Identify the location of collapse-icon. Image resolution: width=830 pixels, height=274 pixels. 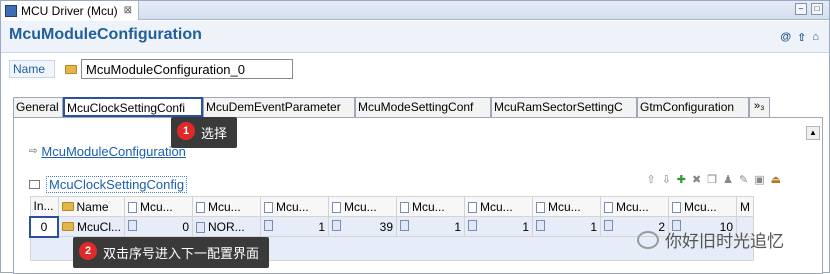
(34, 184).